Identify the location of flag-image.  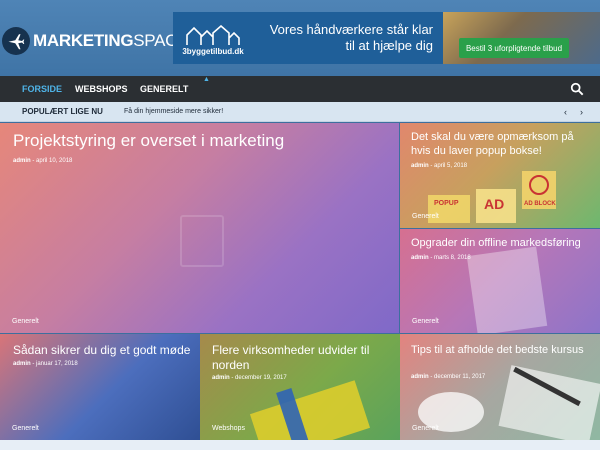
(310, 410).